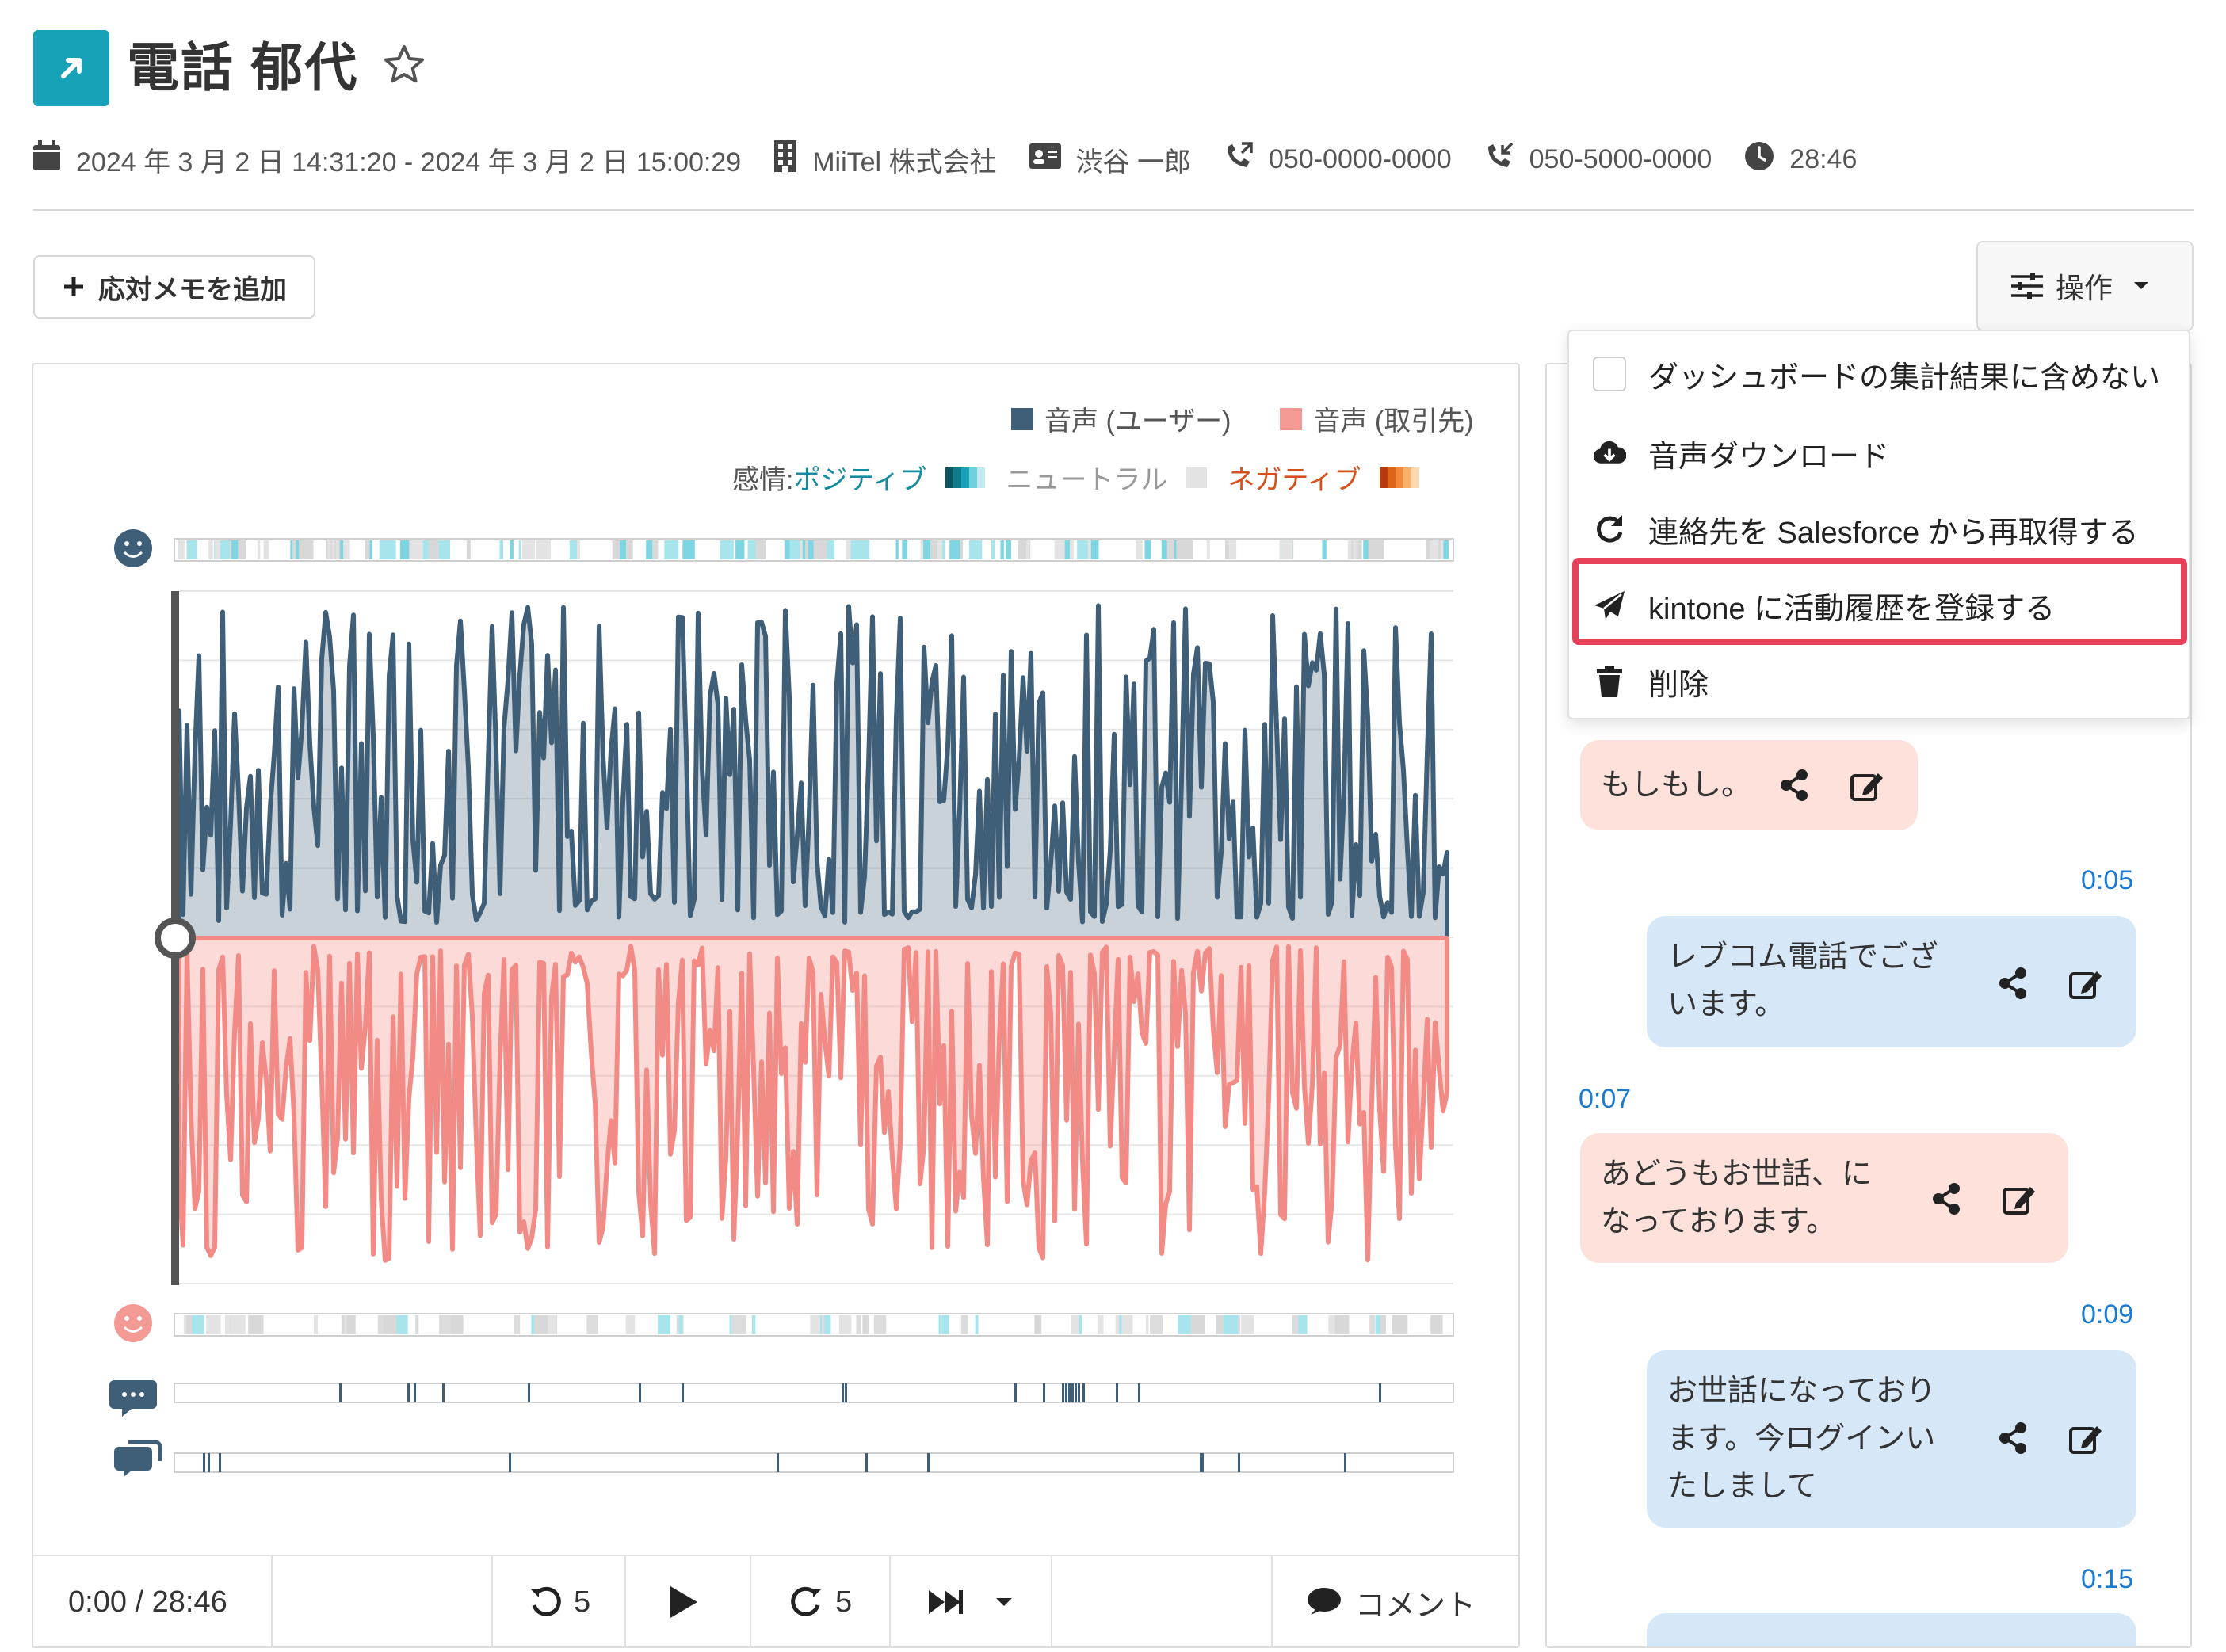 The image size is (2226, 1652). Describe the element at coordinates (970, 1602) in the screenshot. I see `playback-speed-button` at that location.